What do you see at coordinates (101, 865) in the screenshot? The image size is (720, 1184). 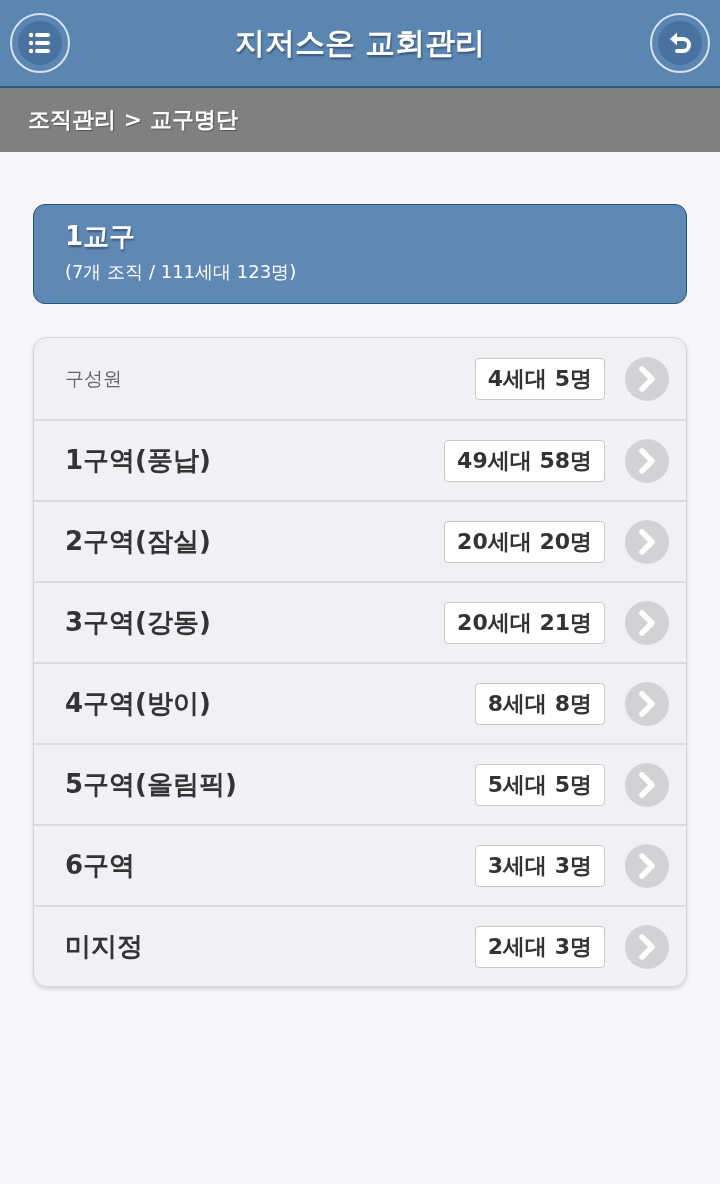 I see `group-name: 6구역` at bounding box center [101, 865].